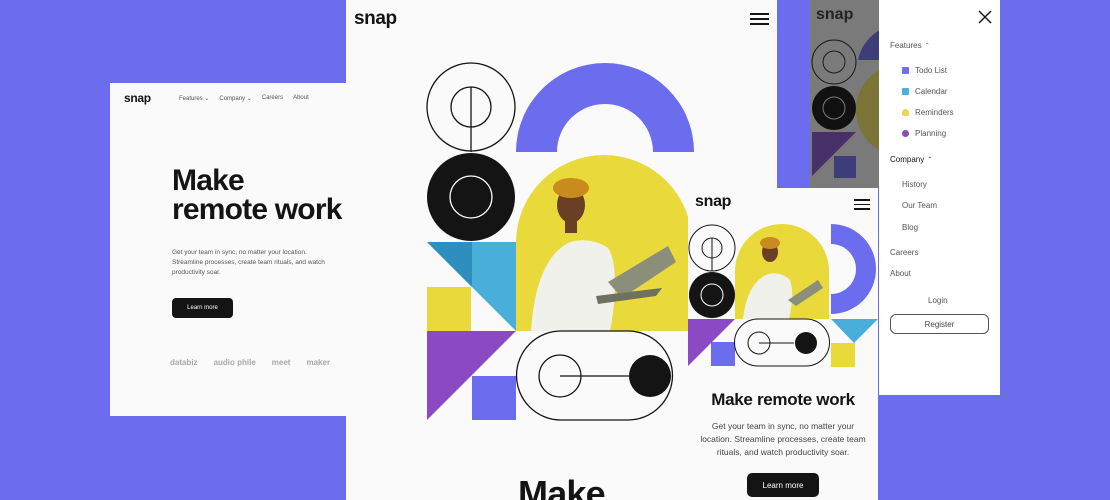 Image resolution: width=1110 pixels, height=500 pixels. Describe the element at coordinates (924, 70) in the screenshot. I see `menu-item-todo-list: Todo List` at that location.